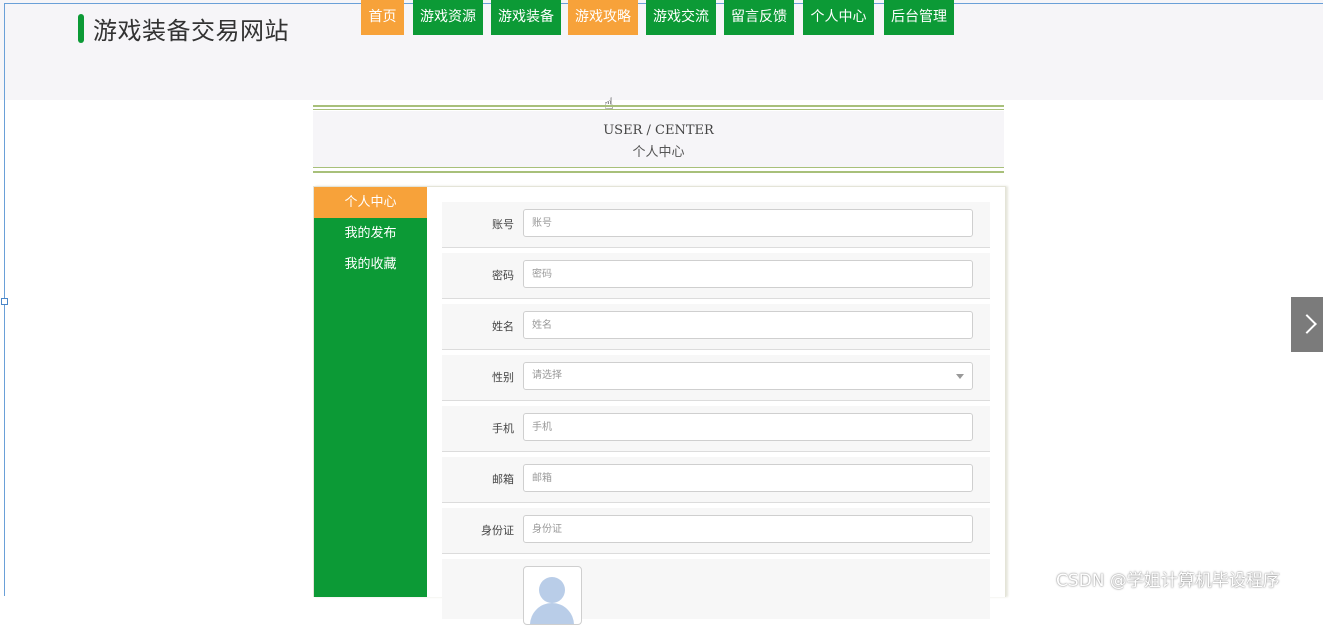 The height and width of the screenshot is (625, 1323). I want to click on sidebar: 个人中心 我的发布 我的收藏, so click(370, 392).